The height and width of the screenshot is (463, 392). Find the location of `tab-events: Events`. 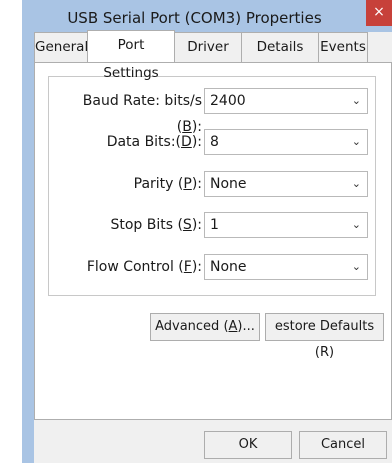

tab-events: Events is located at coordinates (343, 47).